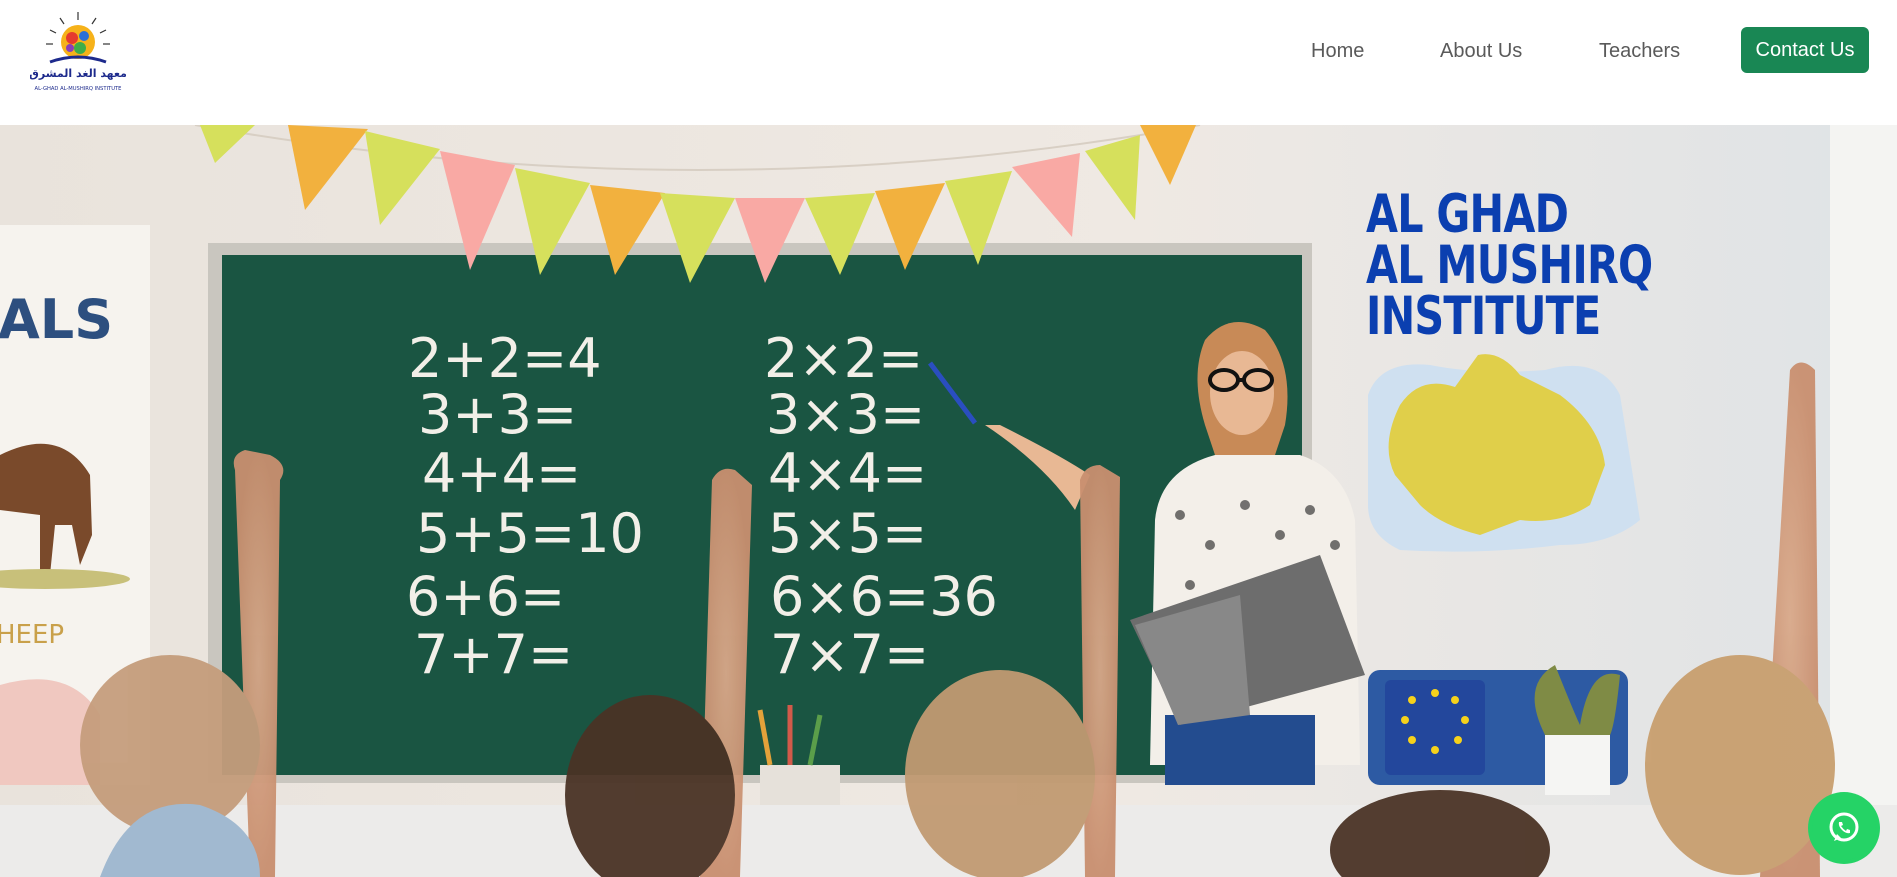  I want to click on equation-text: 4+4=, so click(501, 473).